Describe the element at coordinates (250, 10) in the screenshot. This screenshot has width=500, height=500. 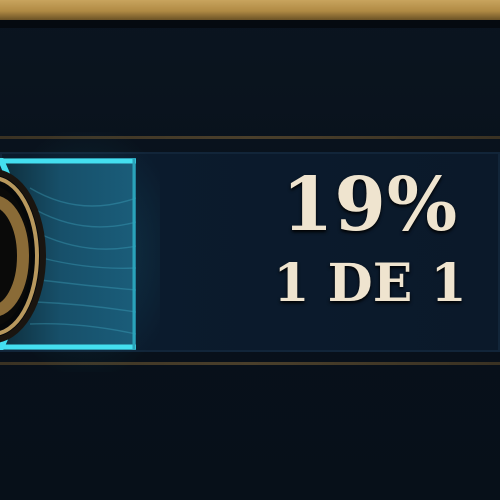
I see `top-gold-border` at that location.